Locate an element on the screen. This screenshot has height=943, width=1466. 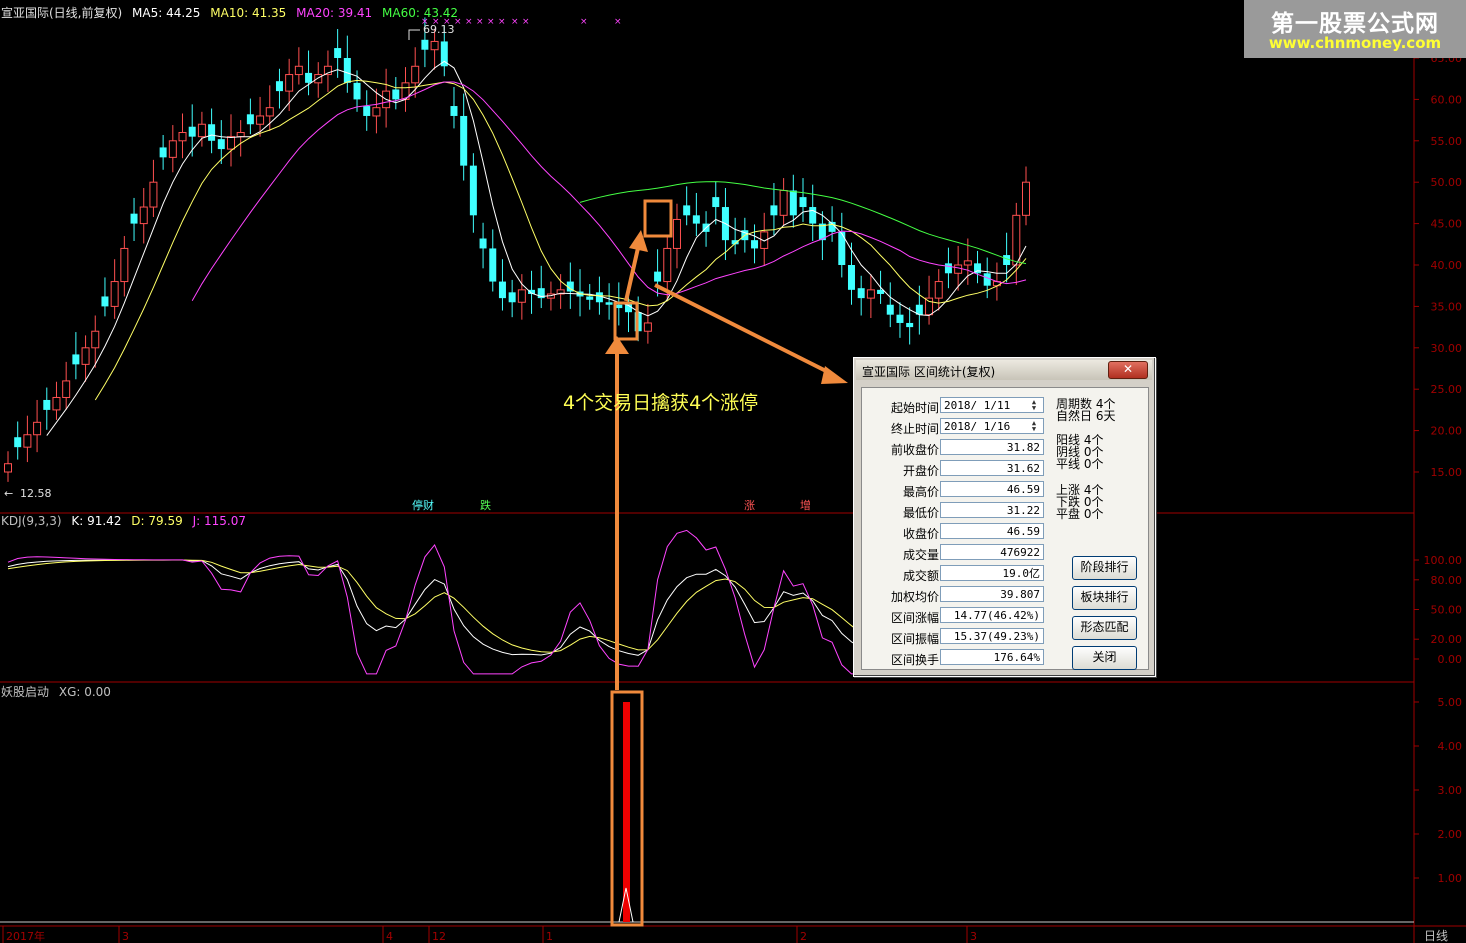
close-button: 关闭 is located at coordinates (1104, 658).